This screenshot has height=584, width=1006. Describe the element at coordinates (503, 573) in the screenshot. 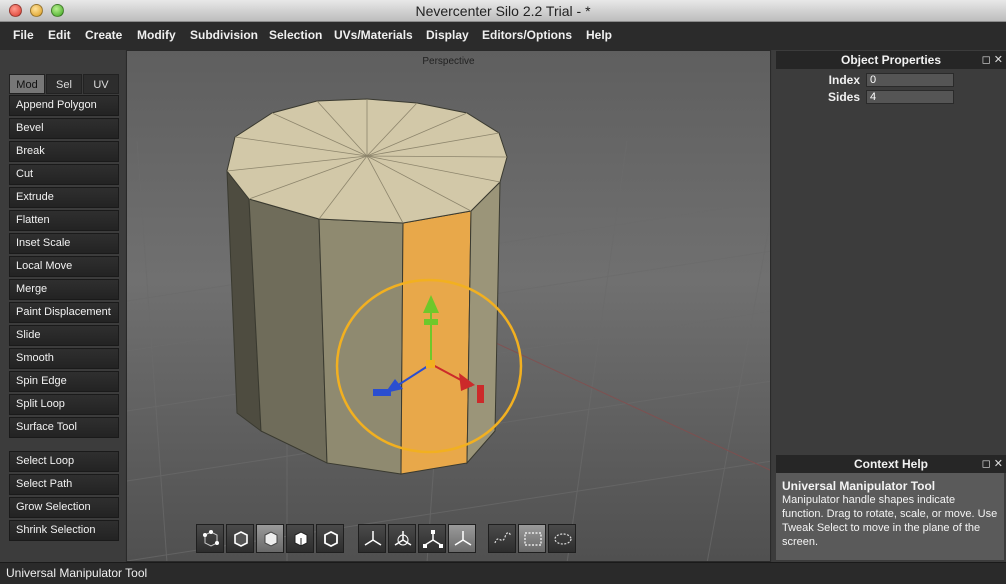

I see `status-bar: Universal Manipulator Tool` at that location.